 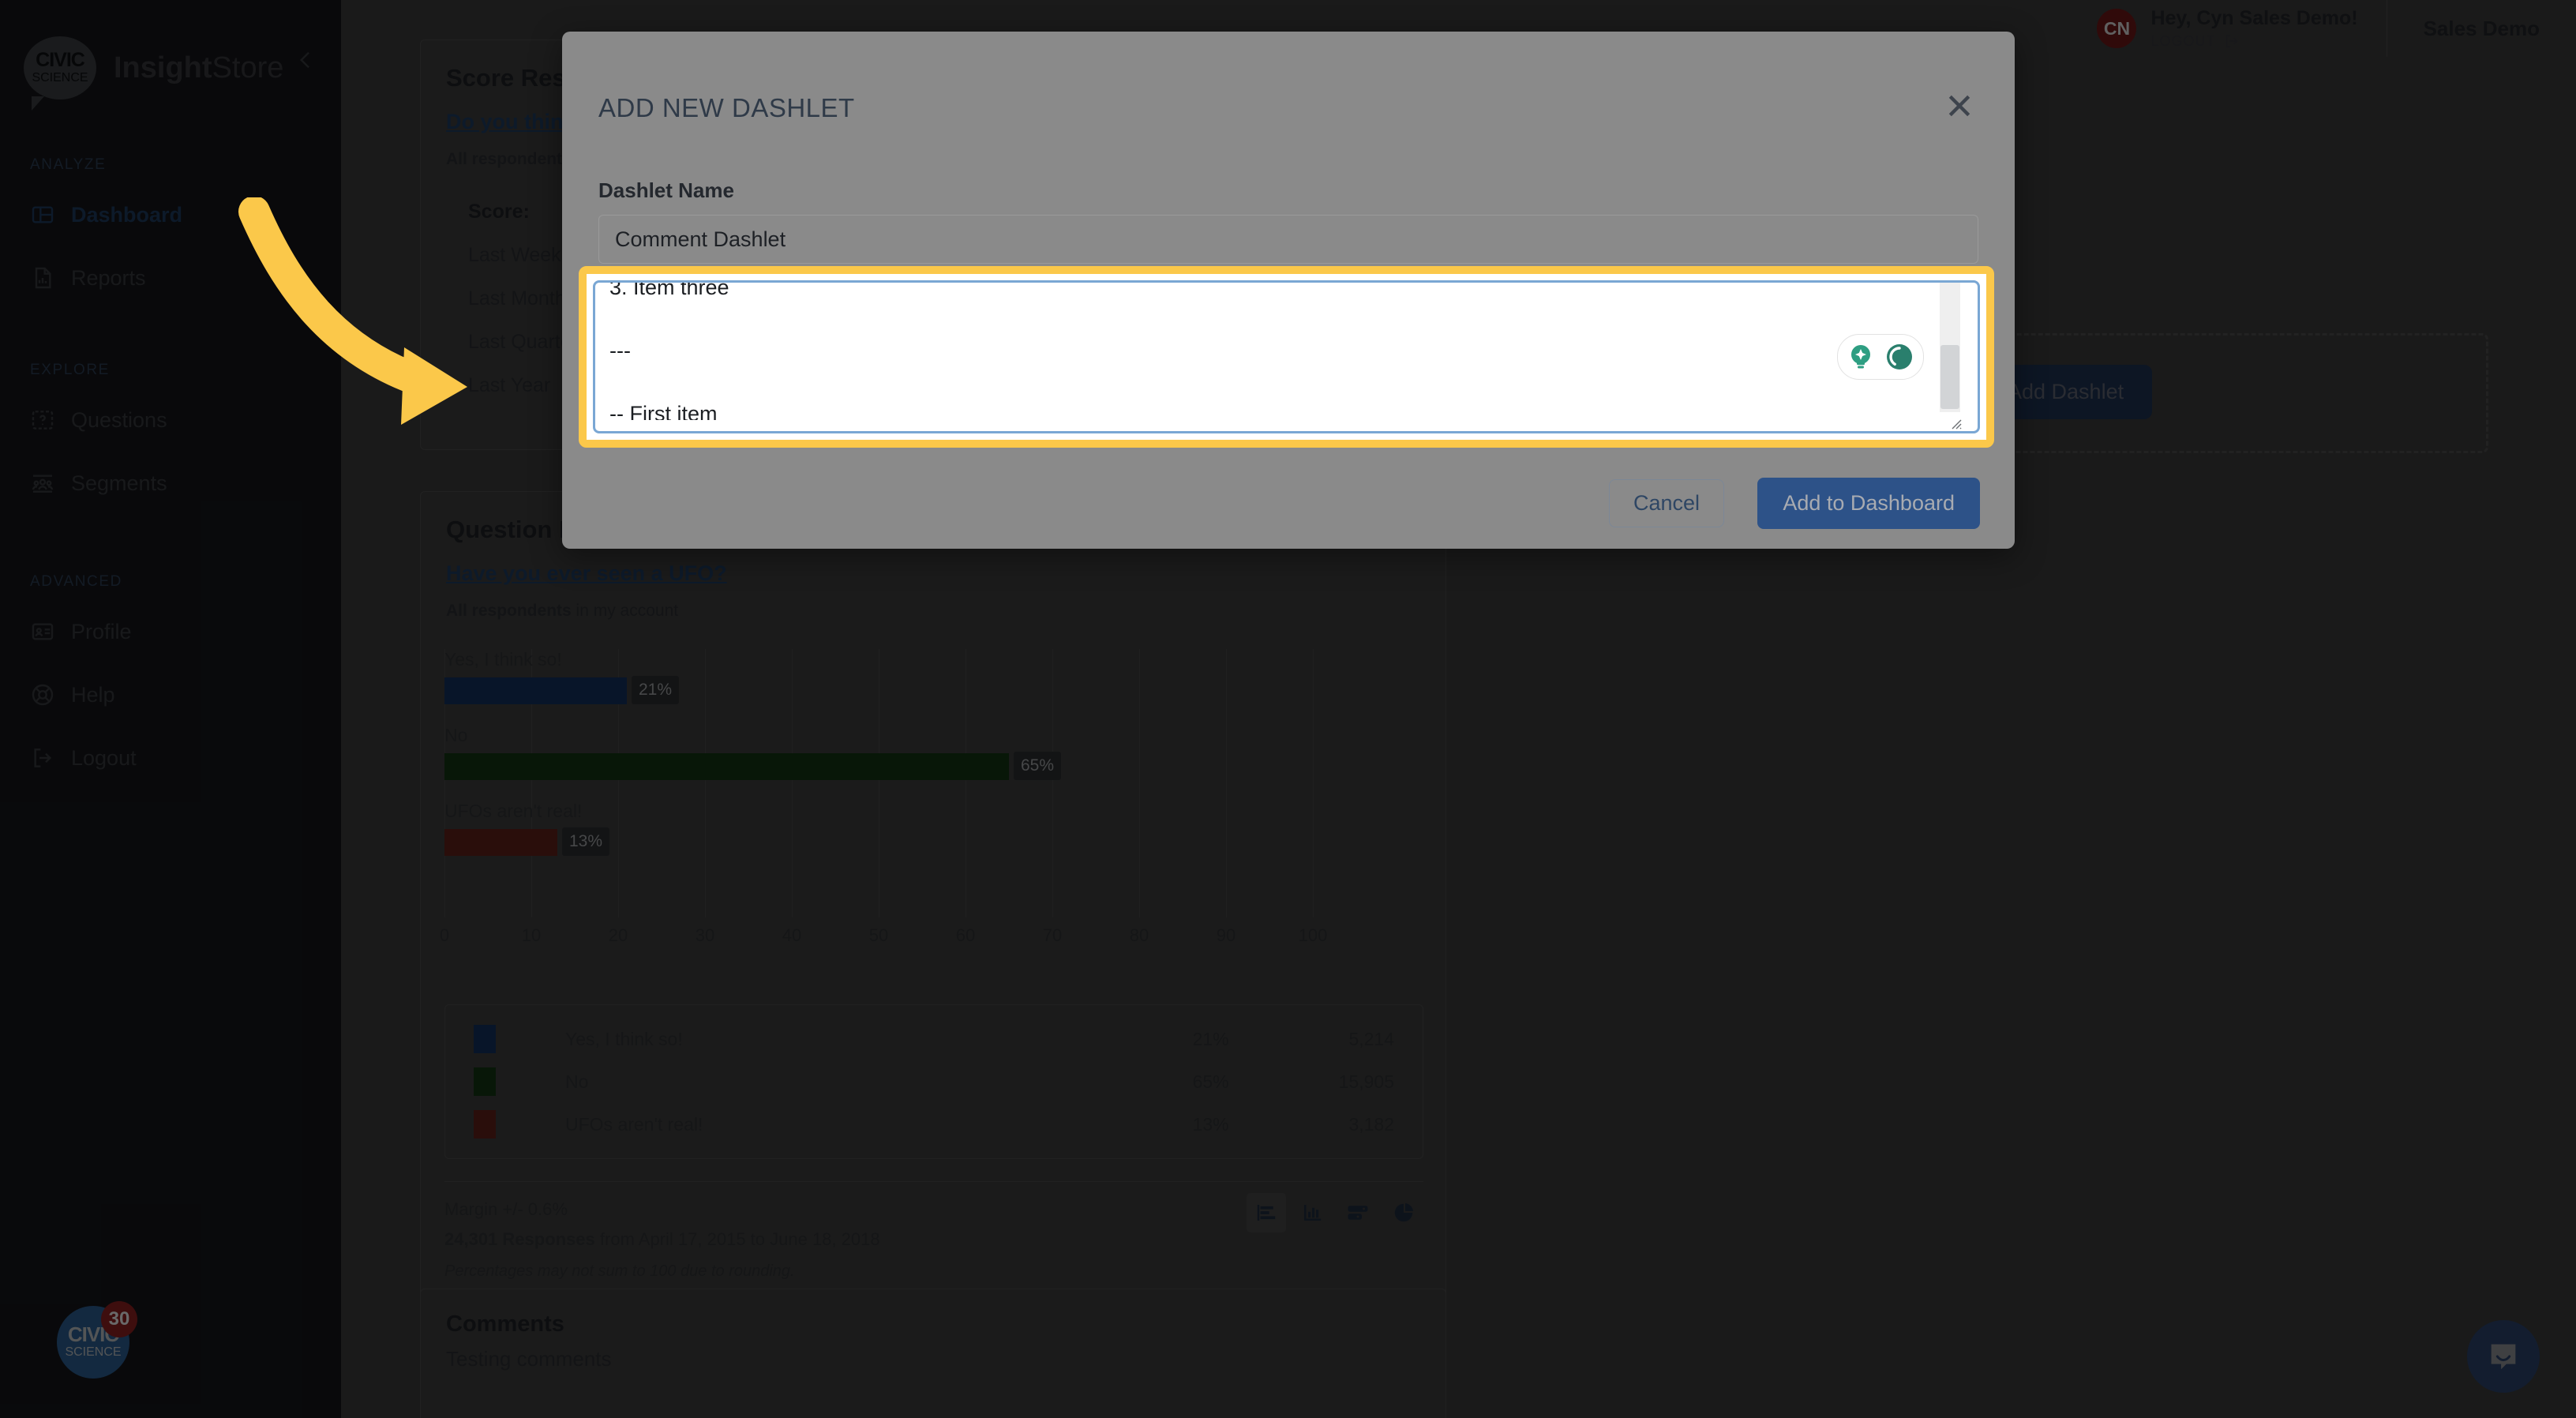 I want to click on modal-title: ADD NEW DASHLET, so click(x=726, y=107).